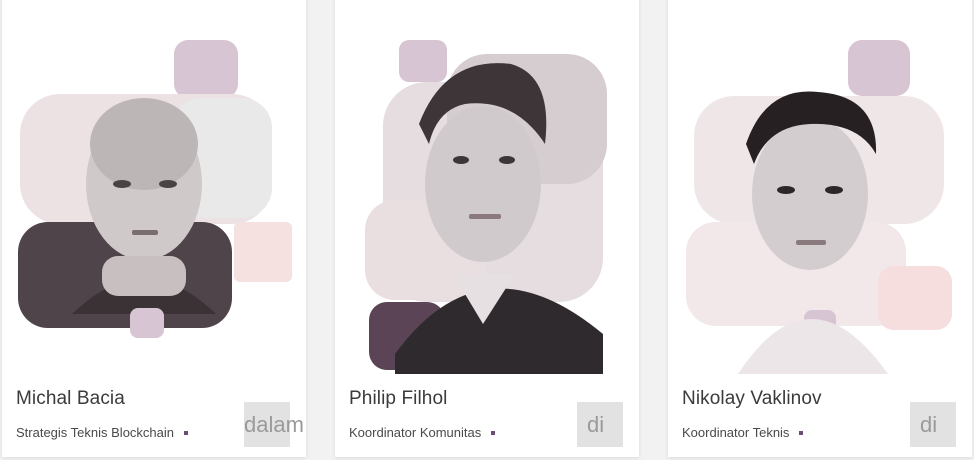 The height and width of the screenshot is (460, 974). What do you see at coordinates (95, 432) in the screenshot?
I see `member-role-text: Strategis Teknis Blockchain` at bounding box center [95, 432].